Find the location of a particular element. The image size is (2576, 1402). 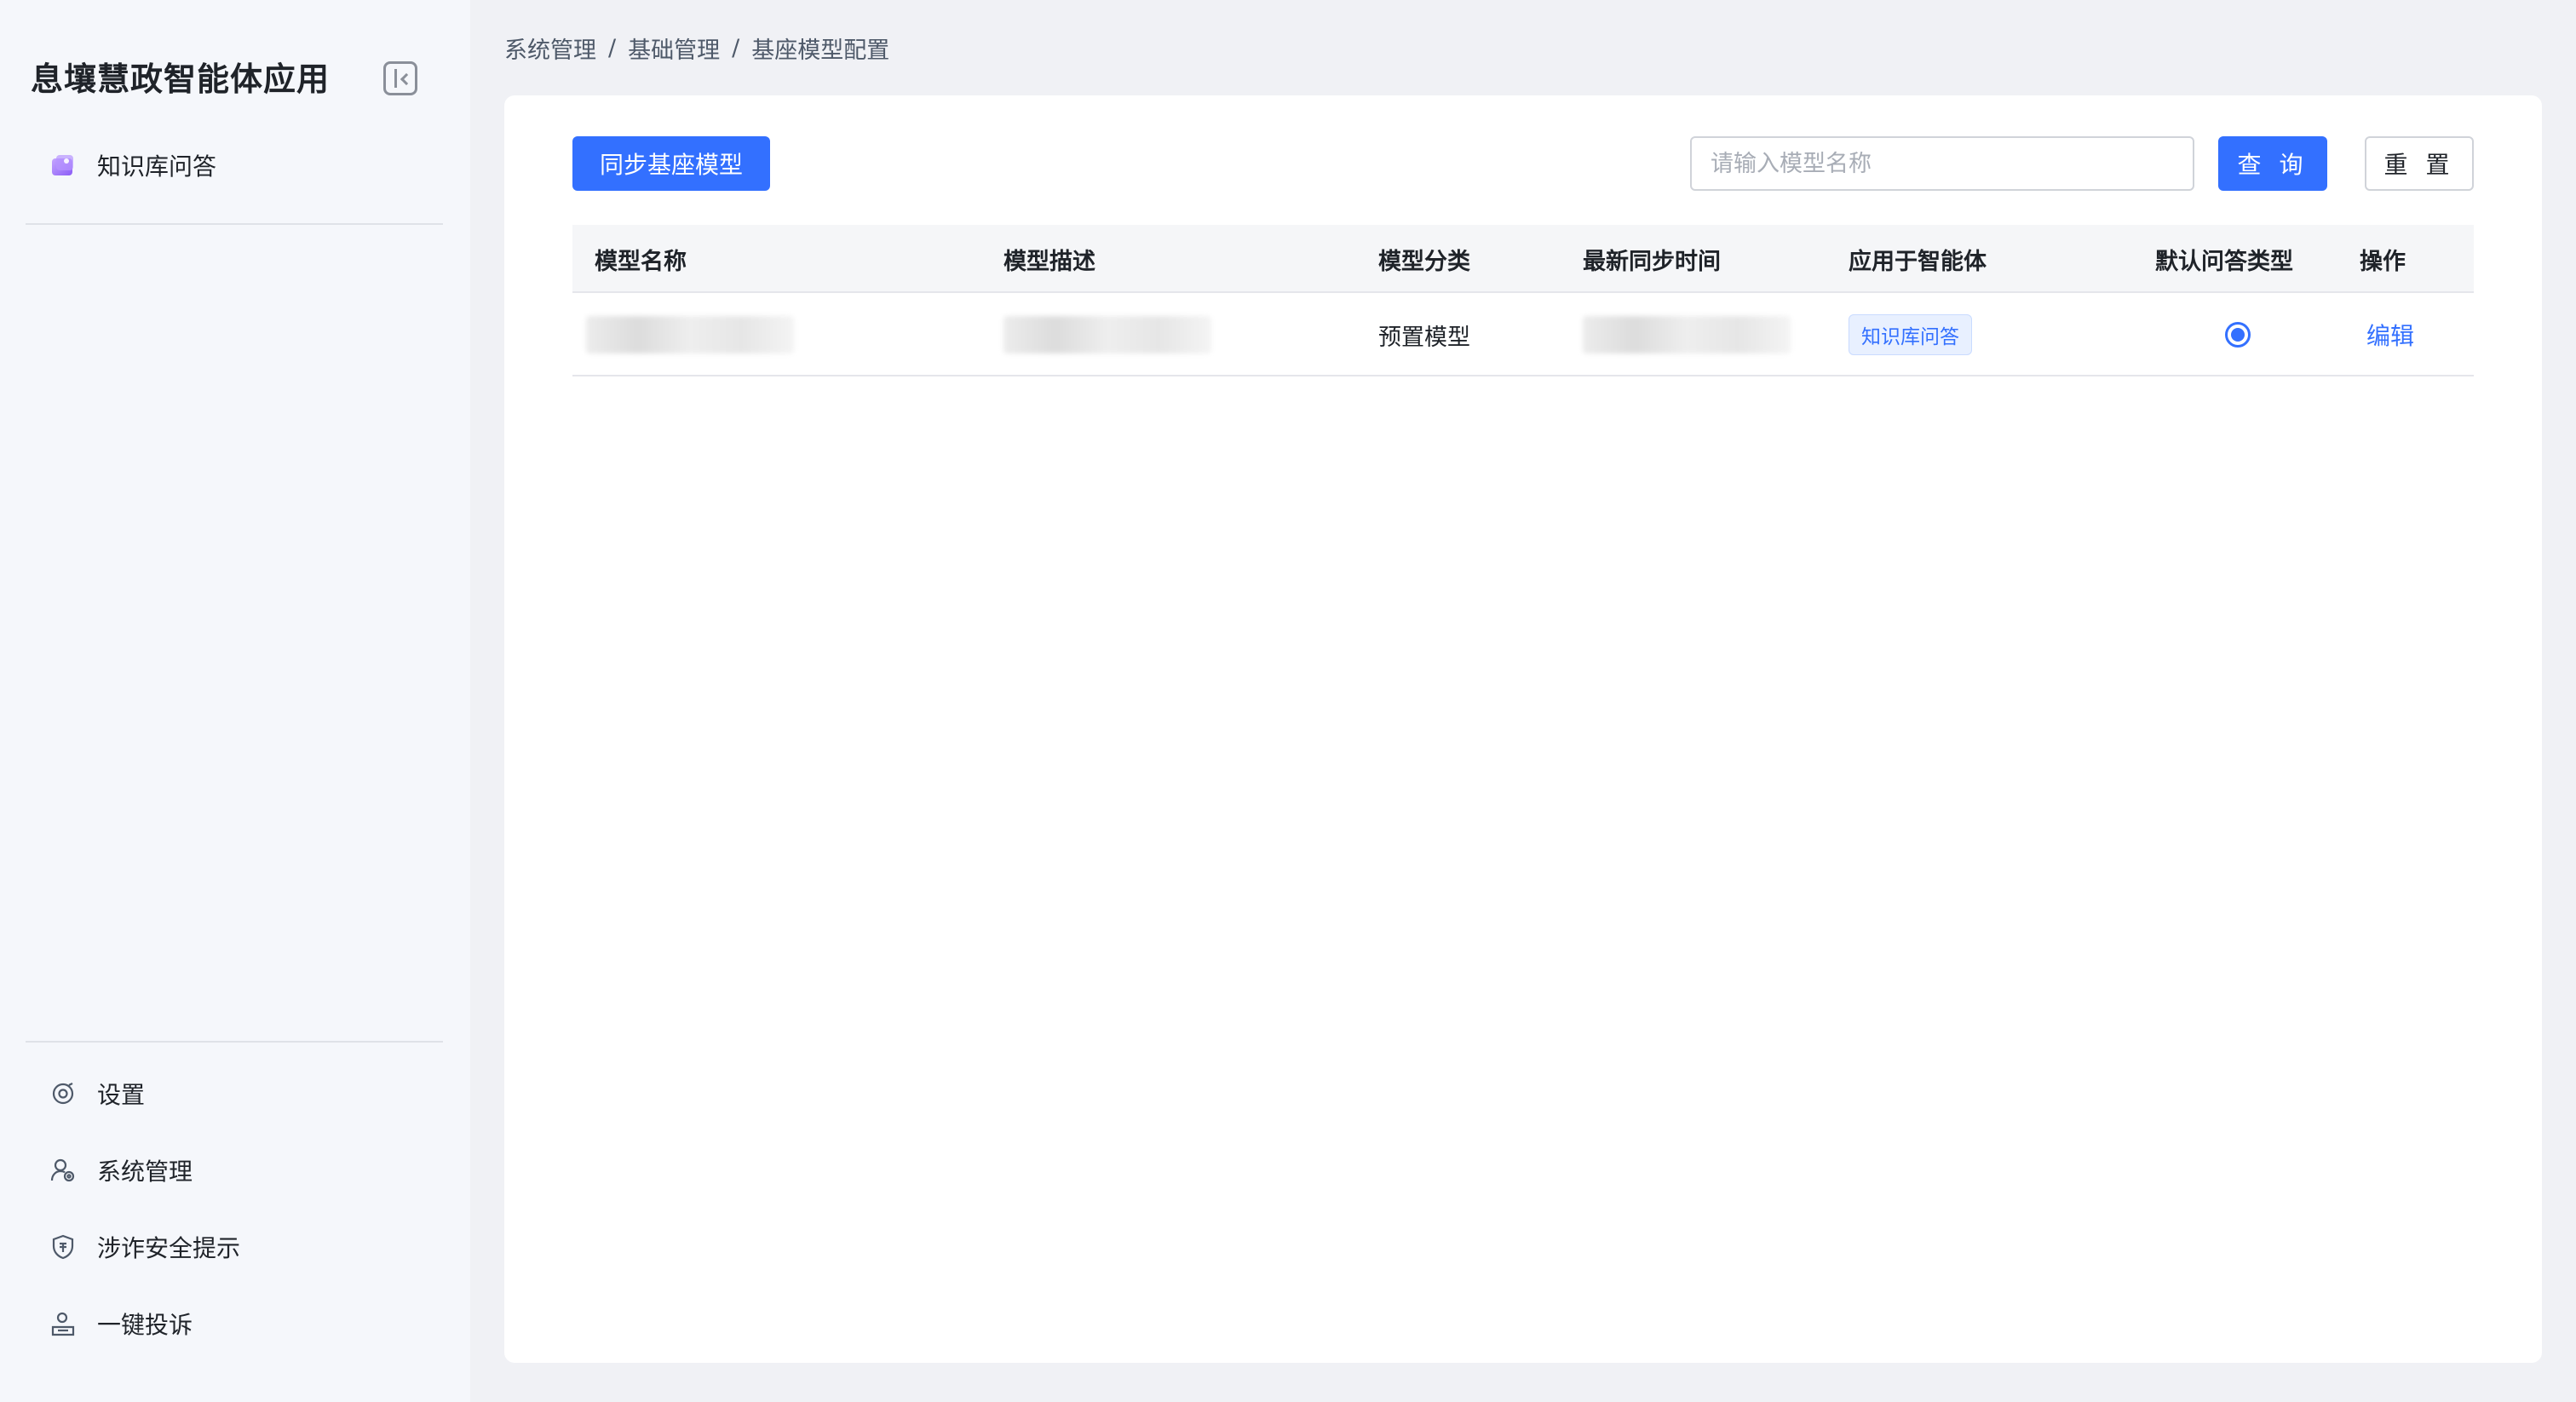

complaint-icon is located at coordinates (63, 1324).